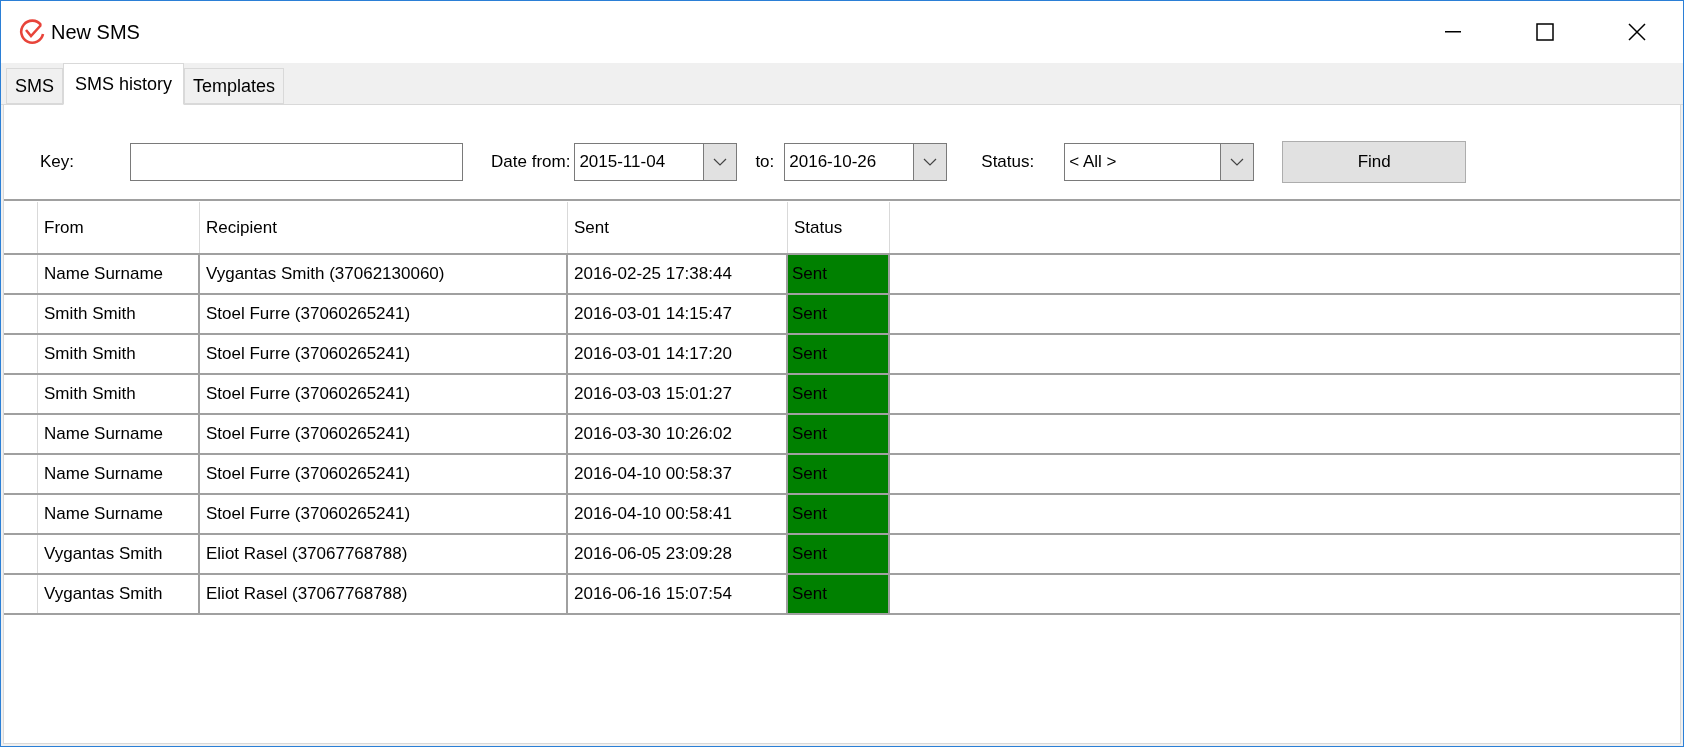  I want to click on tab: SMS, so click(34, 86).